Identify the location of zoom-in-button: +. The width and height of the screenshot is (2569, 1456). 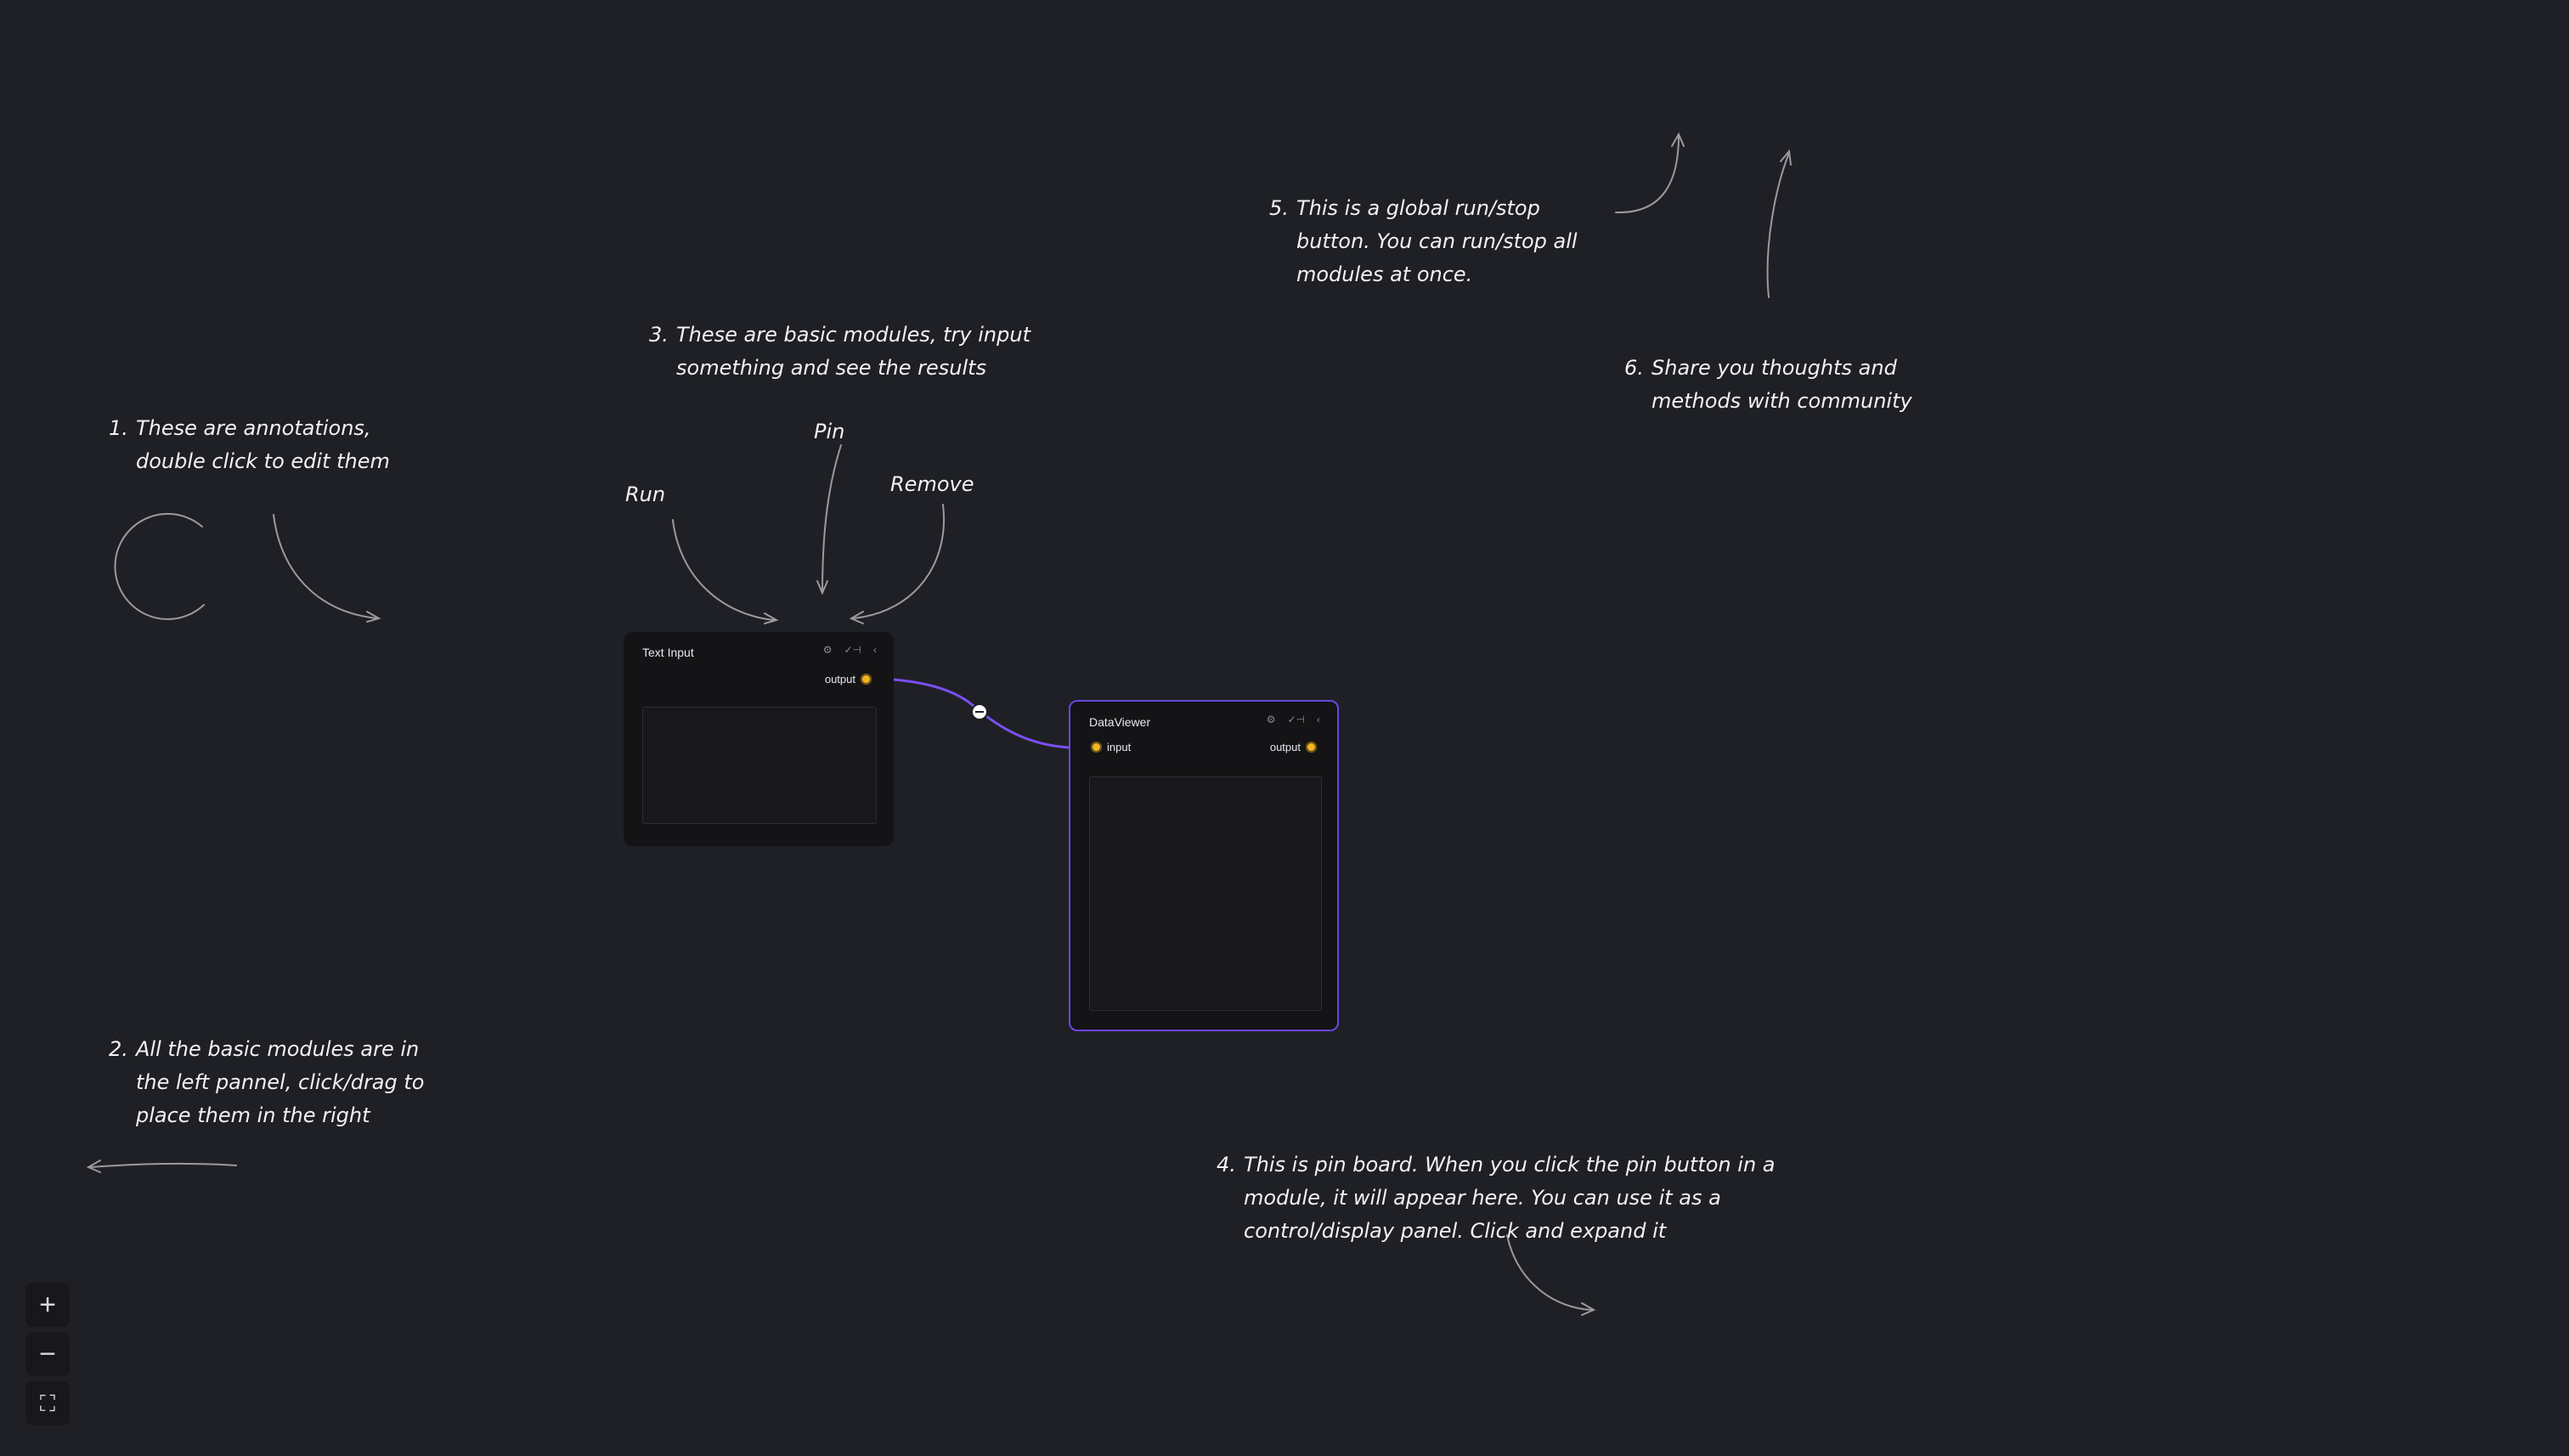
(48, 1305).